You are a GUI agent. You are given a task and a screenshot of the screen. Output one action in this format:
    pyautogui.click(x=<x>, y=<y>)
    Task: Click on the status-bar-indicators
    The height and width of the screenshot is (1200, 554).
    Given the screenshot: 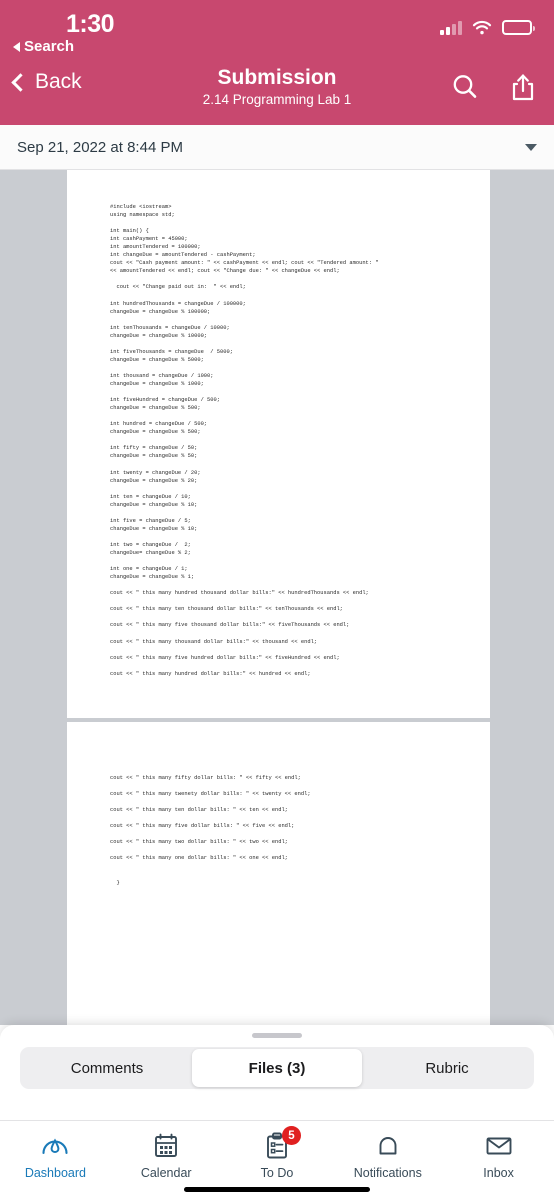 What is the action you would take?
    pyautogui.click(x=487, y=27)
    